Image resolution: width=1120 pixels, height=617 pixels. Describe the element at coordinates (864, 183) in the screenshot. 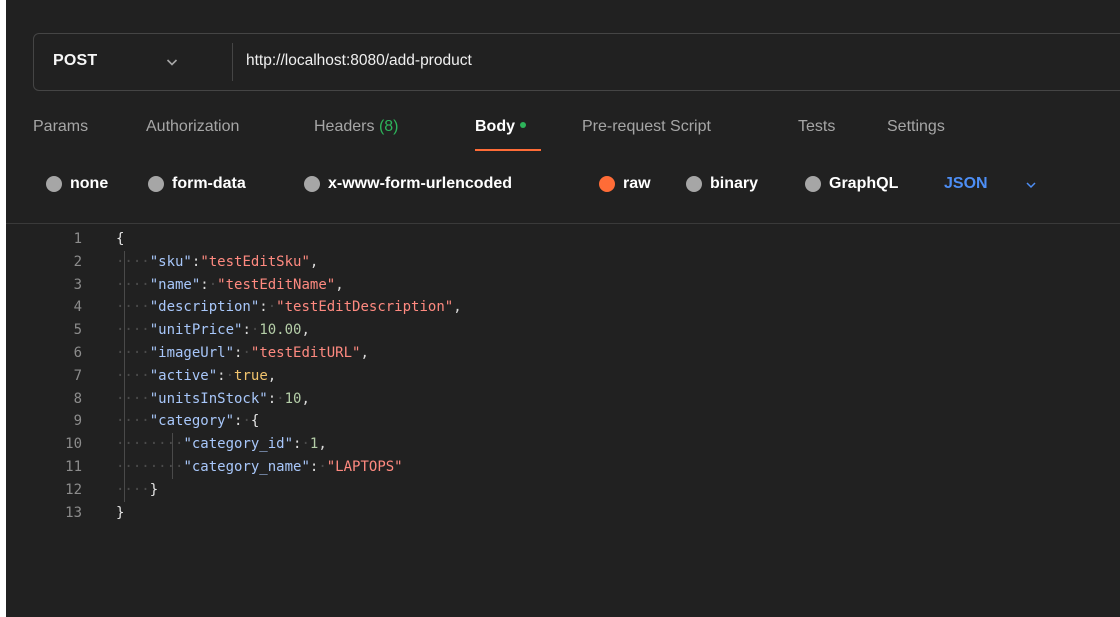

I see `body-type-label: GraphQL` at that location.